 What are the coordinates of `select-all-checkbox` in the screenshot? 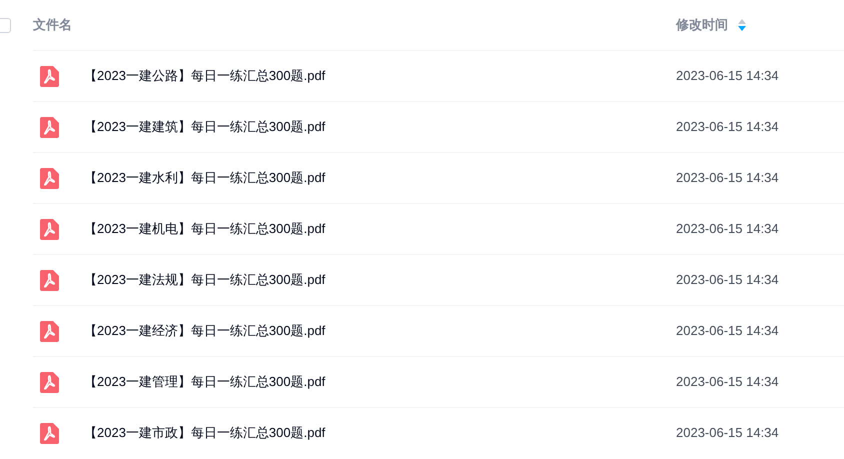 It's located at (5, 25).